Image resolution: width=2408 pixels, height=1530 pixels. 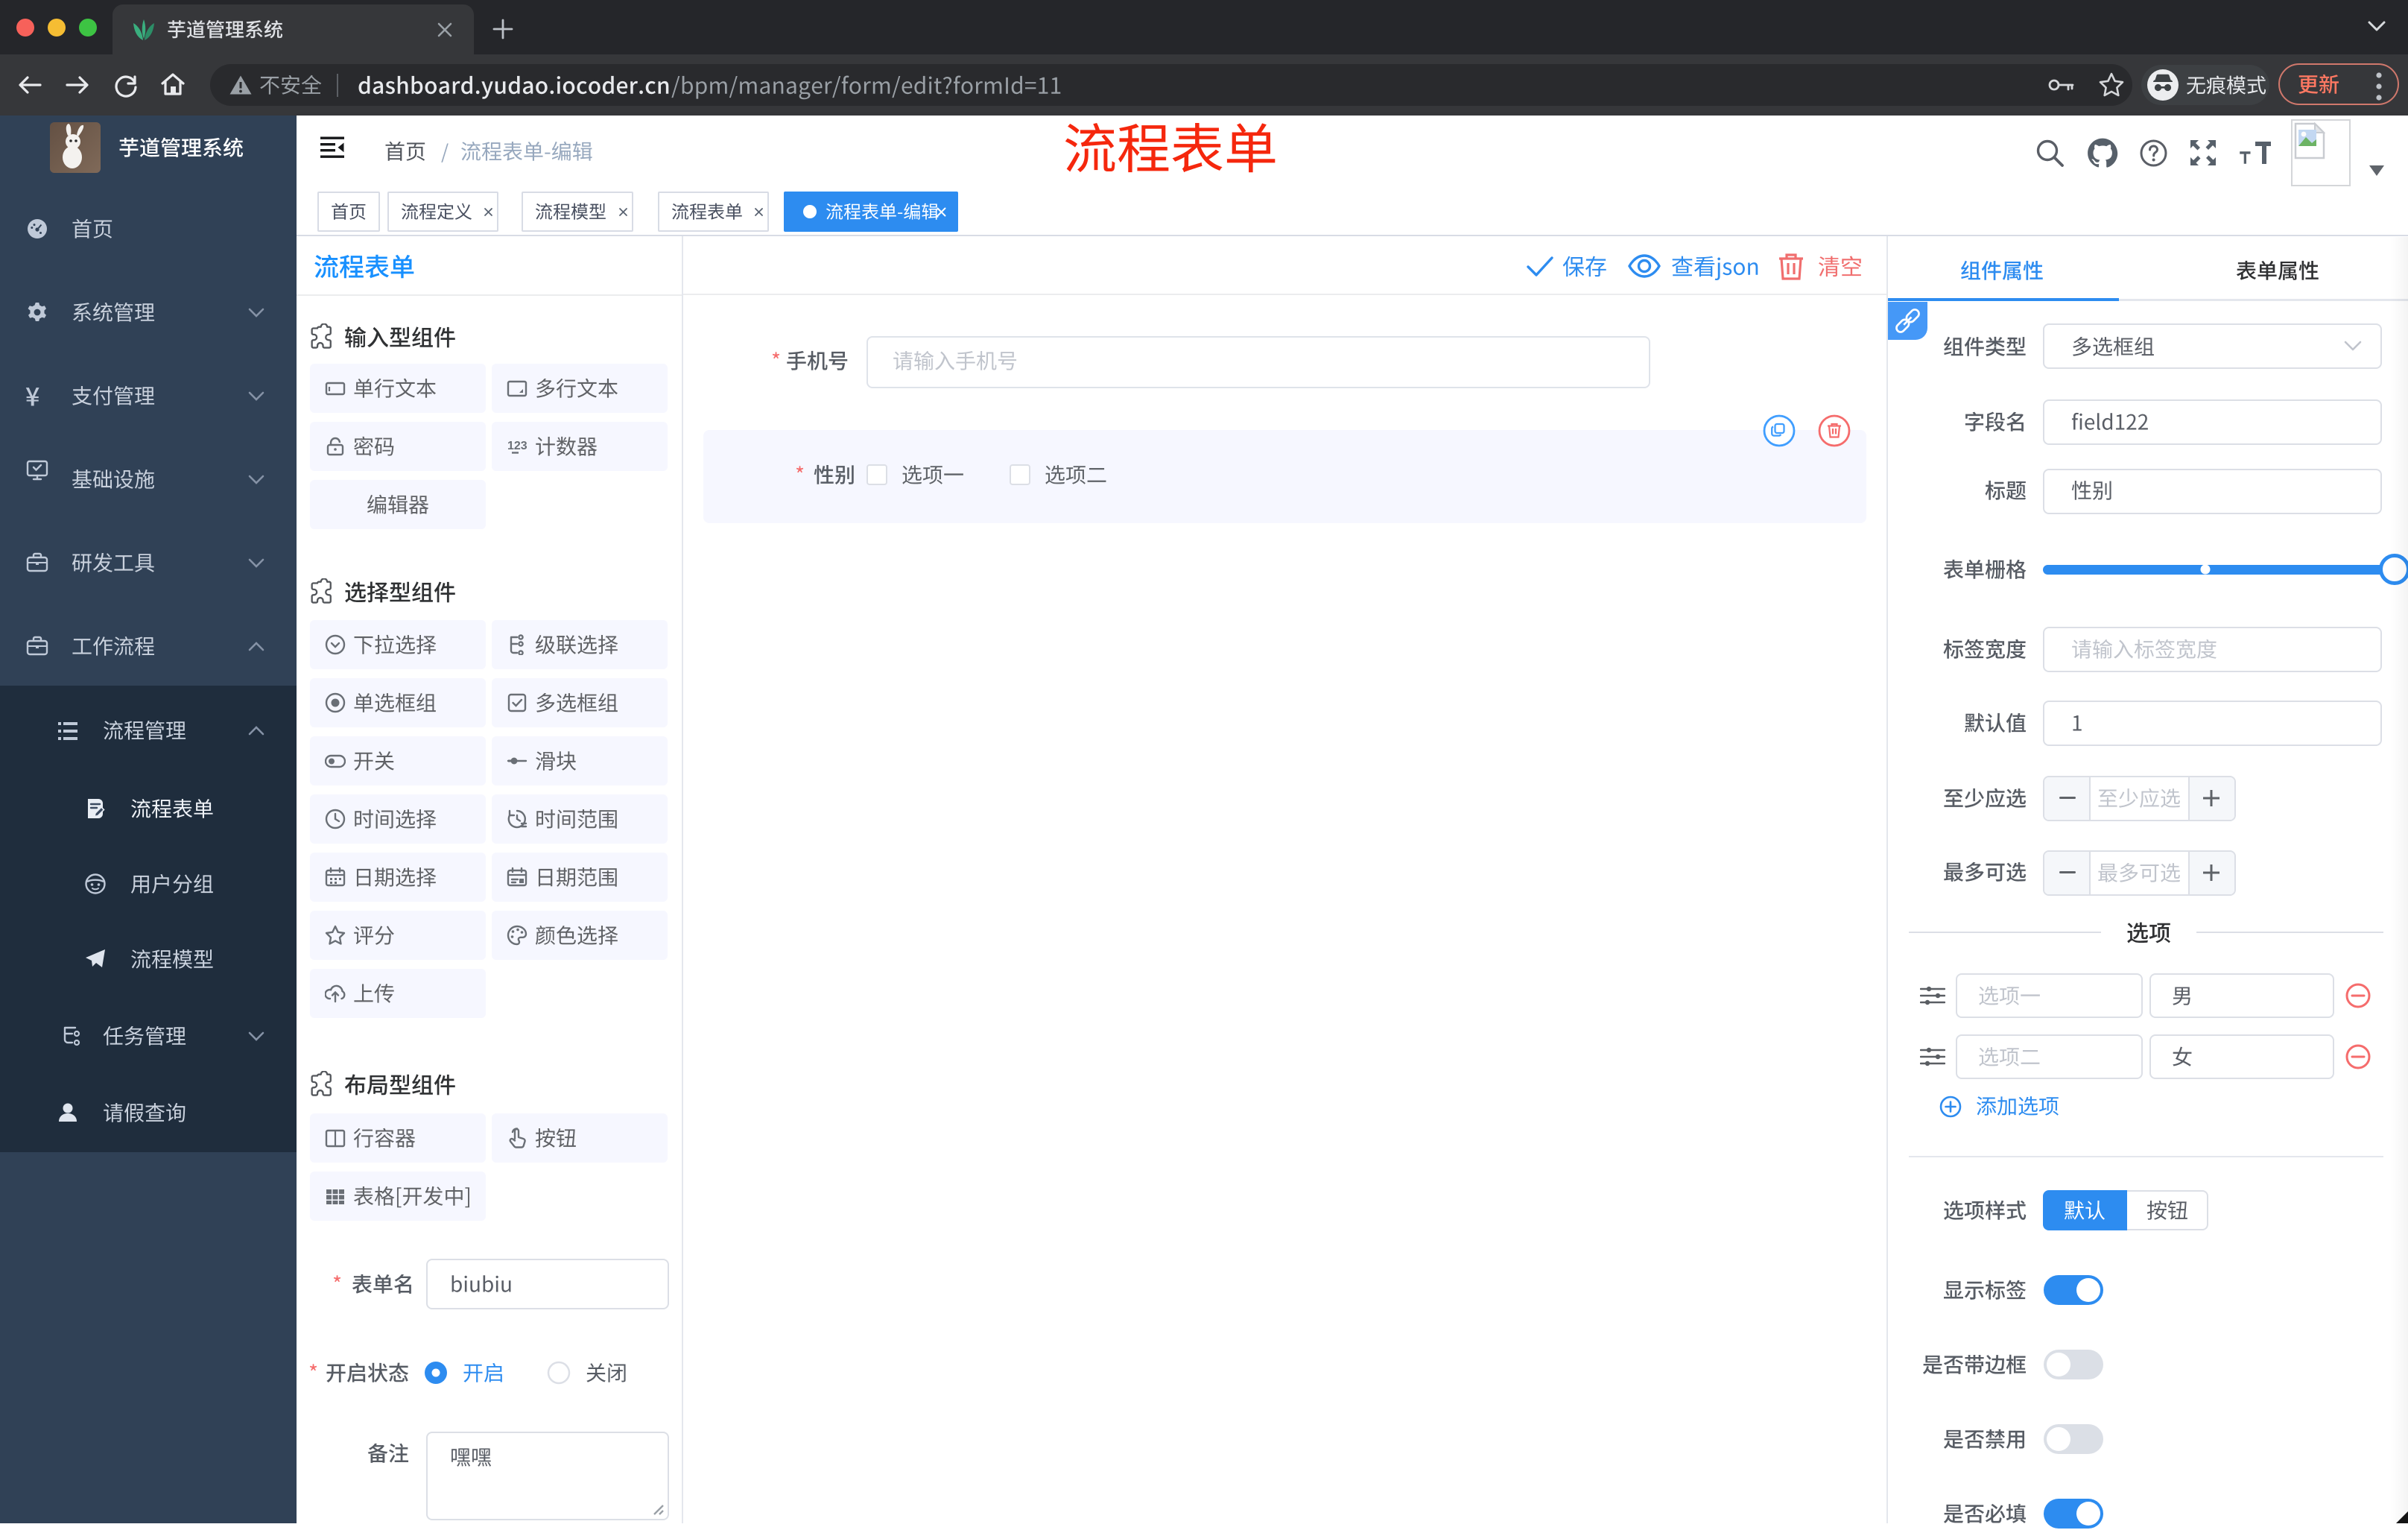 What do you see at coordinates (517, 446) in the screenshot?
I see `svg-text: 123` at bounding box center [517, 446].